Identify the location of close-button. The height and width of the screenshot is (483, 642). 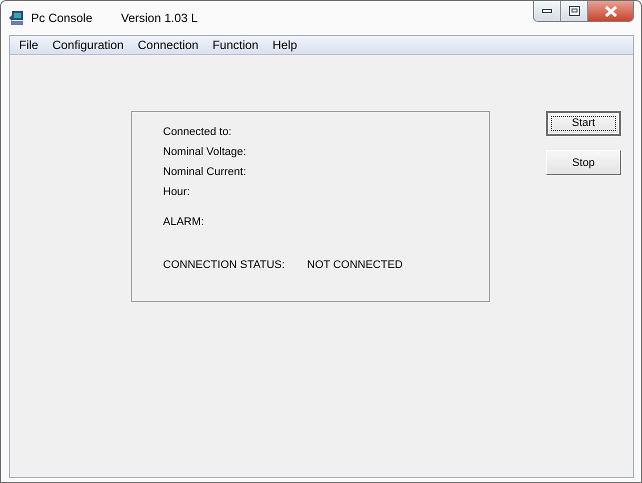
(610, 11).